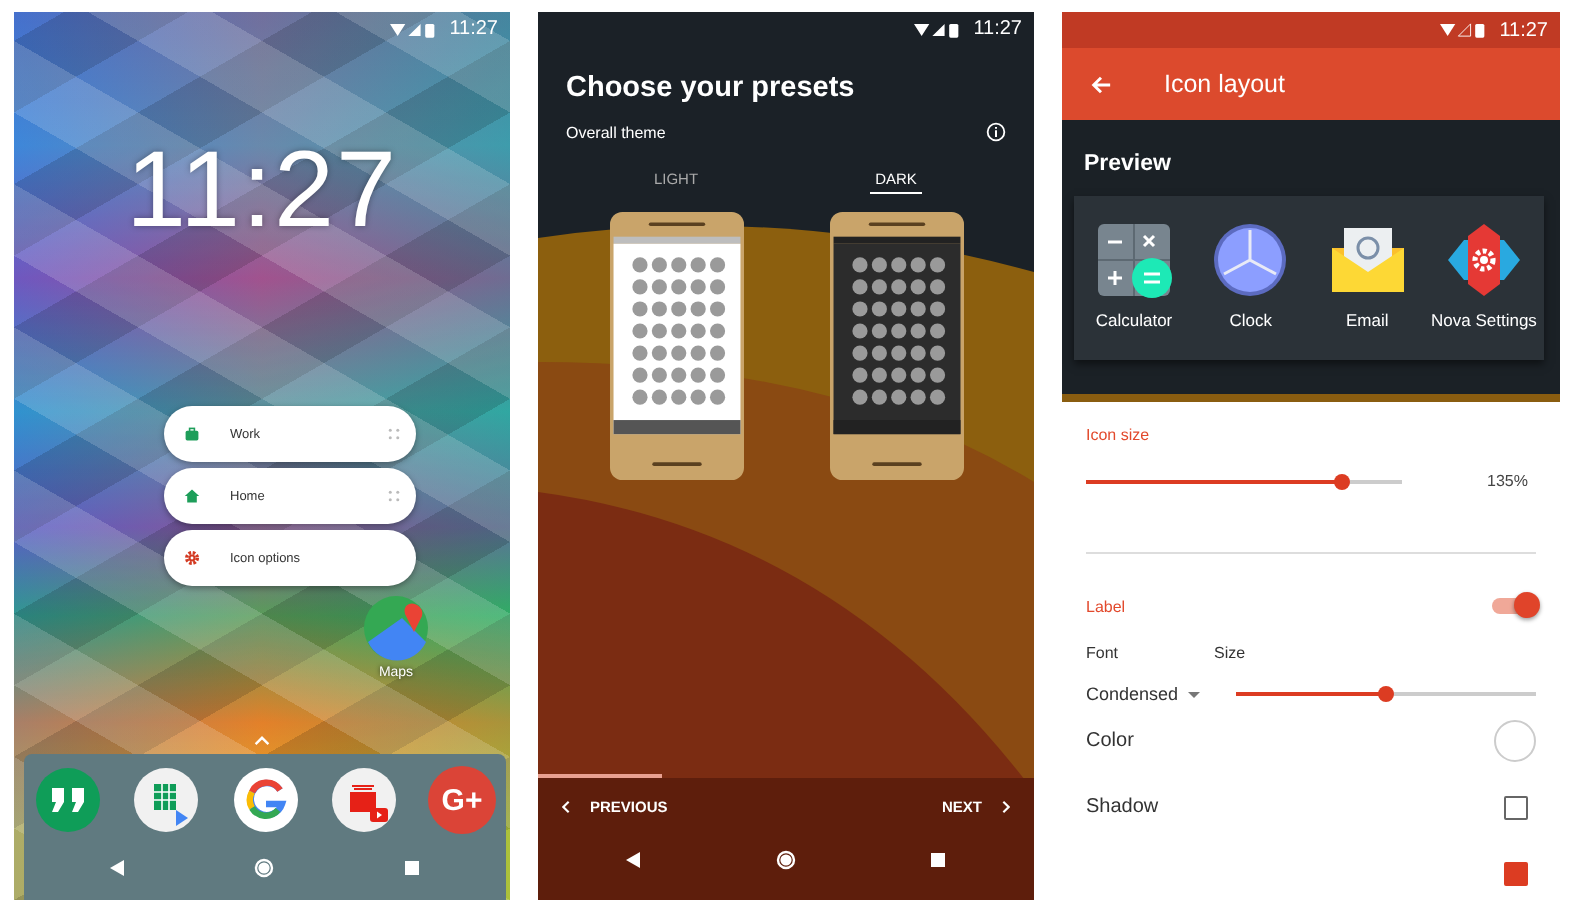 The height and width of the screenshot is (914, 1570). What do you see at coordinates (1367, 320) in the screenshot?
I see `app-label: Email` at bounding box center [1367, 320].